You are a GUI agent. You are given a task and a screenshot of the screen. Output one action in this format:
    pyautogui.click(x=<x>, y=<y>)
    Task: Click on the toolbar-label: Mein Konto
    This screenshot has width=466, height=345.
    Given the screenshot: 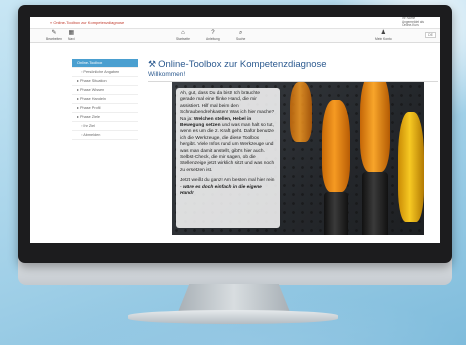 What is the action you would take?
    pyautogui.click(x=383, y=39)
    